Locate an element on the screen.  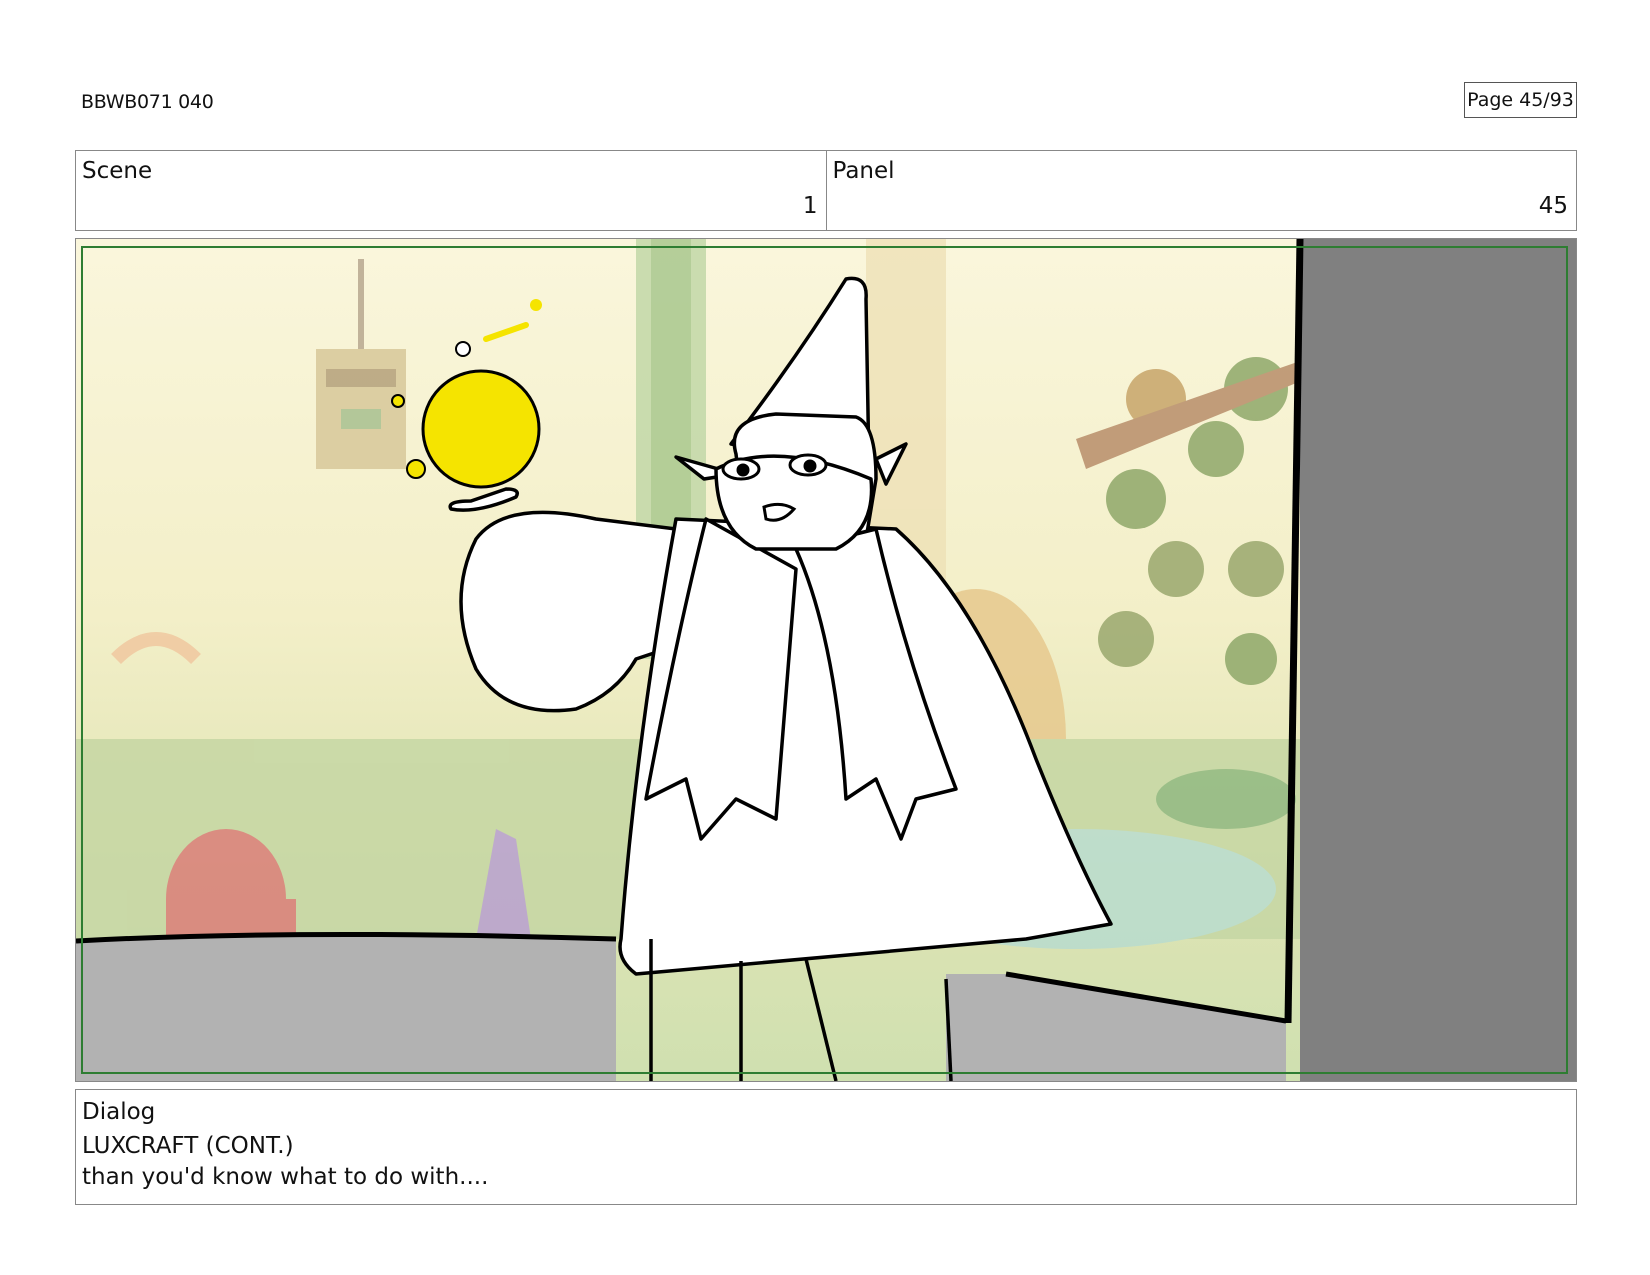
wall is located at coordinates (1438, 660).